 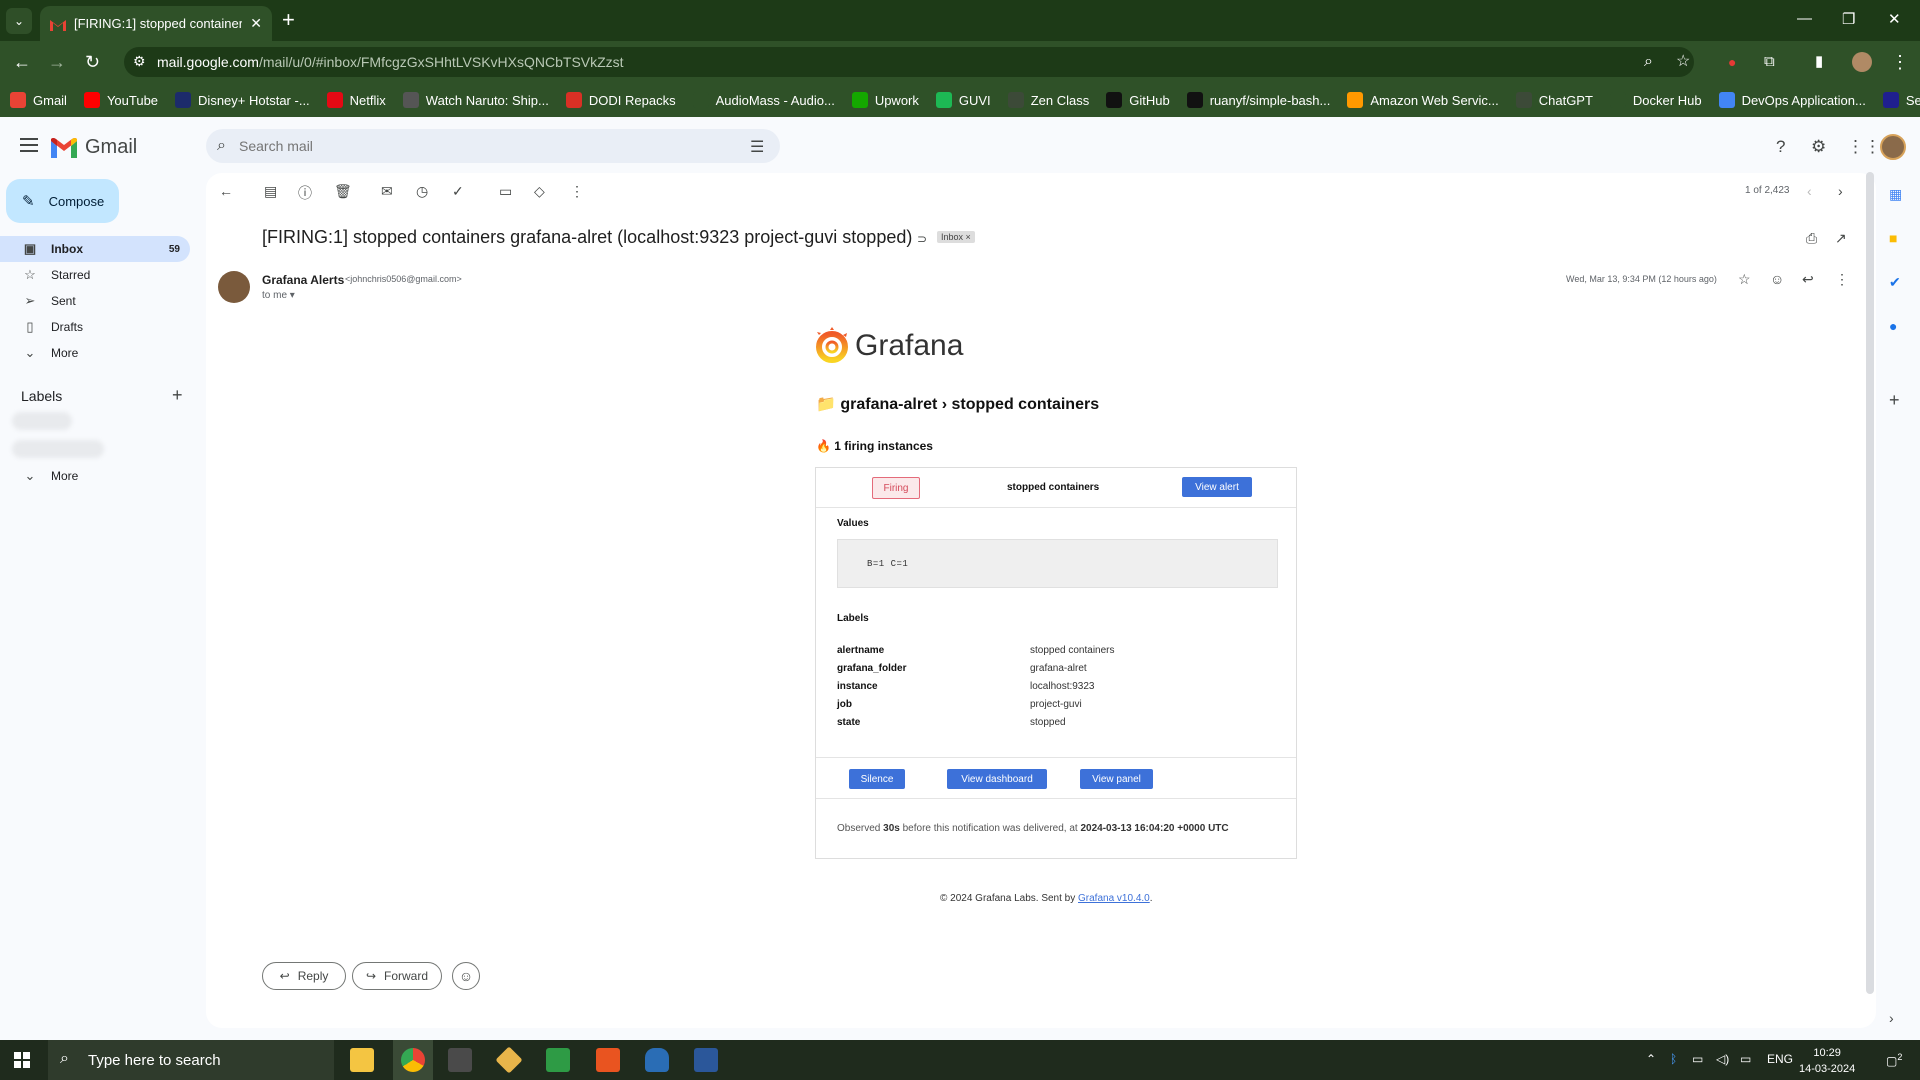 I want to click on report-spam-icon: ⓘ, so click(x=305, y=193).